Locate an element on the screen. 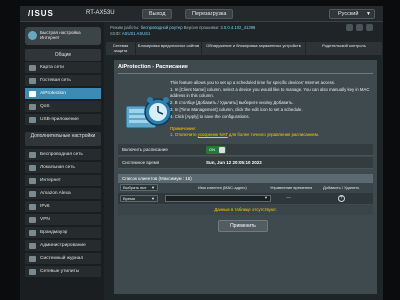 The width and height of the screenshot is (400, 300). sidebar-item-label: Amazon Alexa is located at coordinates (55, 193).